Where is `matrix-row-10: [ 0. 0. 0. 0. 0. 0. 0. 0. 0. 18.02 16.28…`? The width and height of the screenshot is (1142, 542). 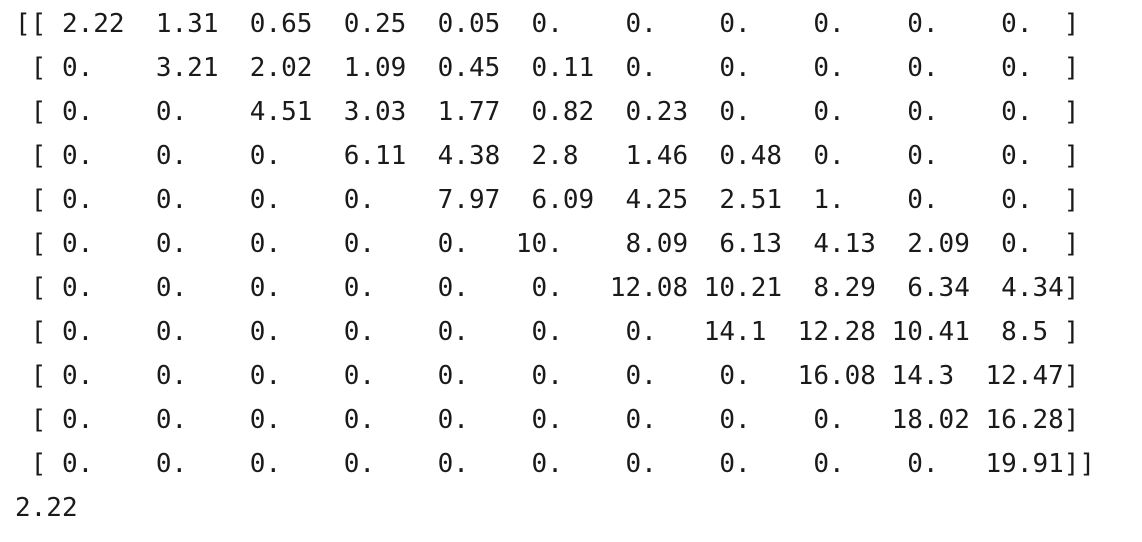
matrix-row-10: [ 0. 0. 0. 0. 0. 0. 0. 0. 0. 18.02 16.28… is located at coordinates (547, 420).